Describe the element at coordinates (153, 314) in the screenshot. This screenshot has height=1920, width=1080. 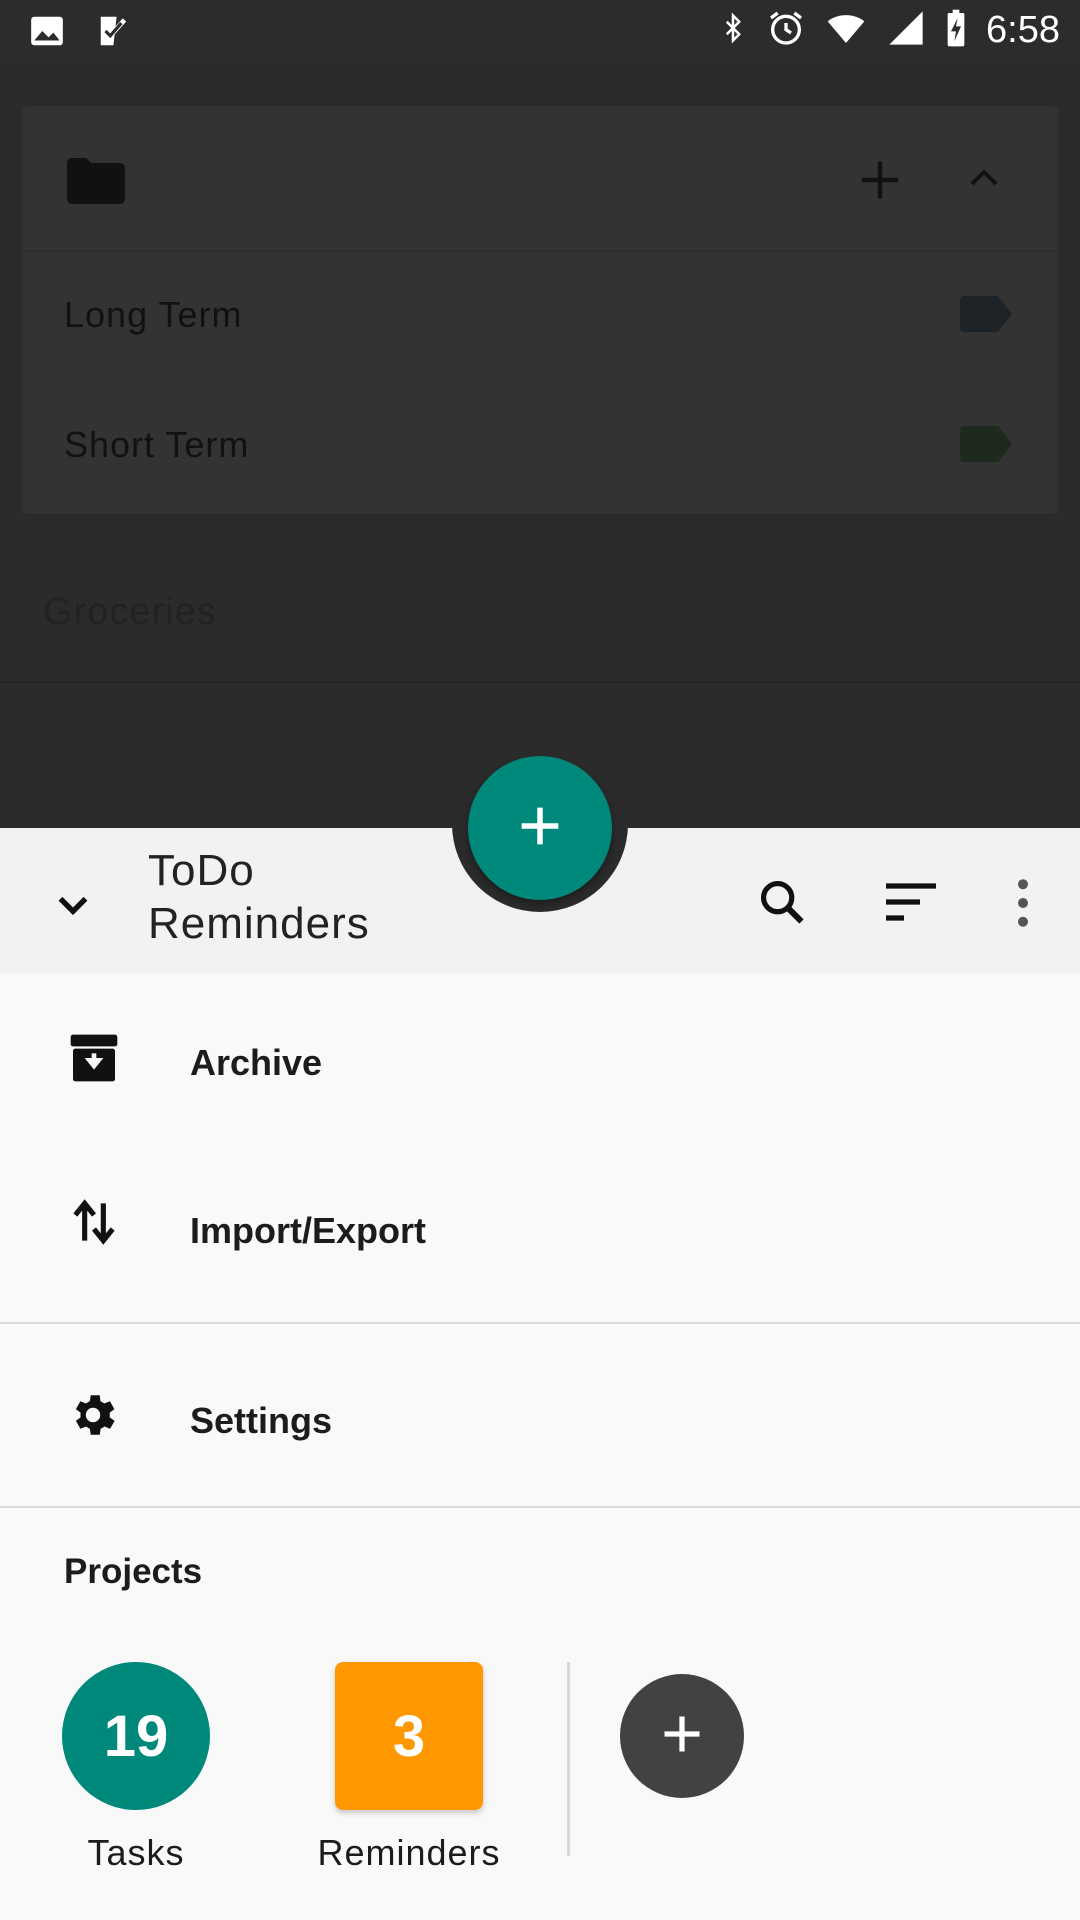
I see `list-item-label: Long Term` at that location.